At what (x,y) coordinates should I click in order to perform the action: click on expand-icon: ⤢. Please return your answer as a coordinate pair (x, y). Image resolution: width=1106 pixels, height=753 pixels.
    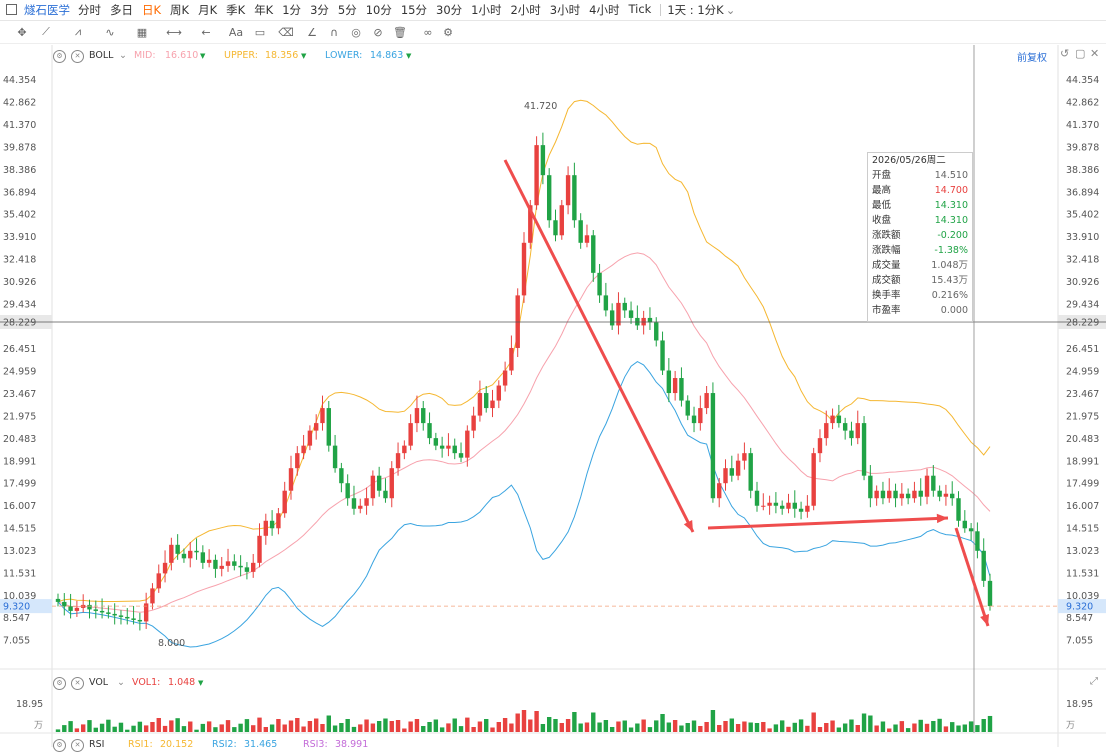
    Looking at the image, I should click on (1094, 681).